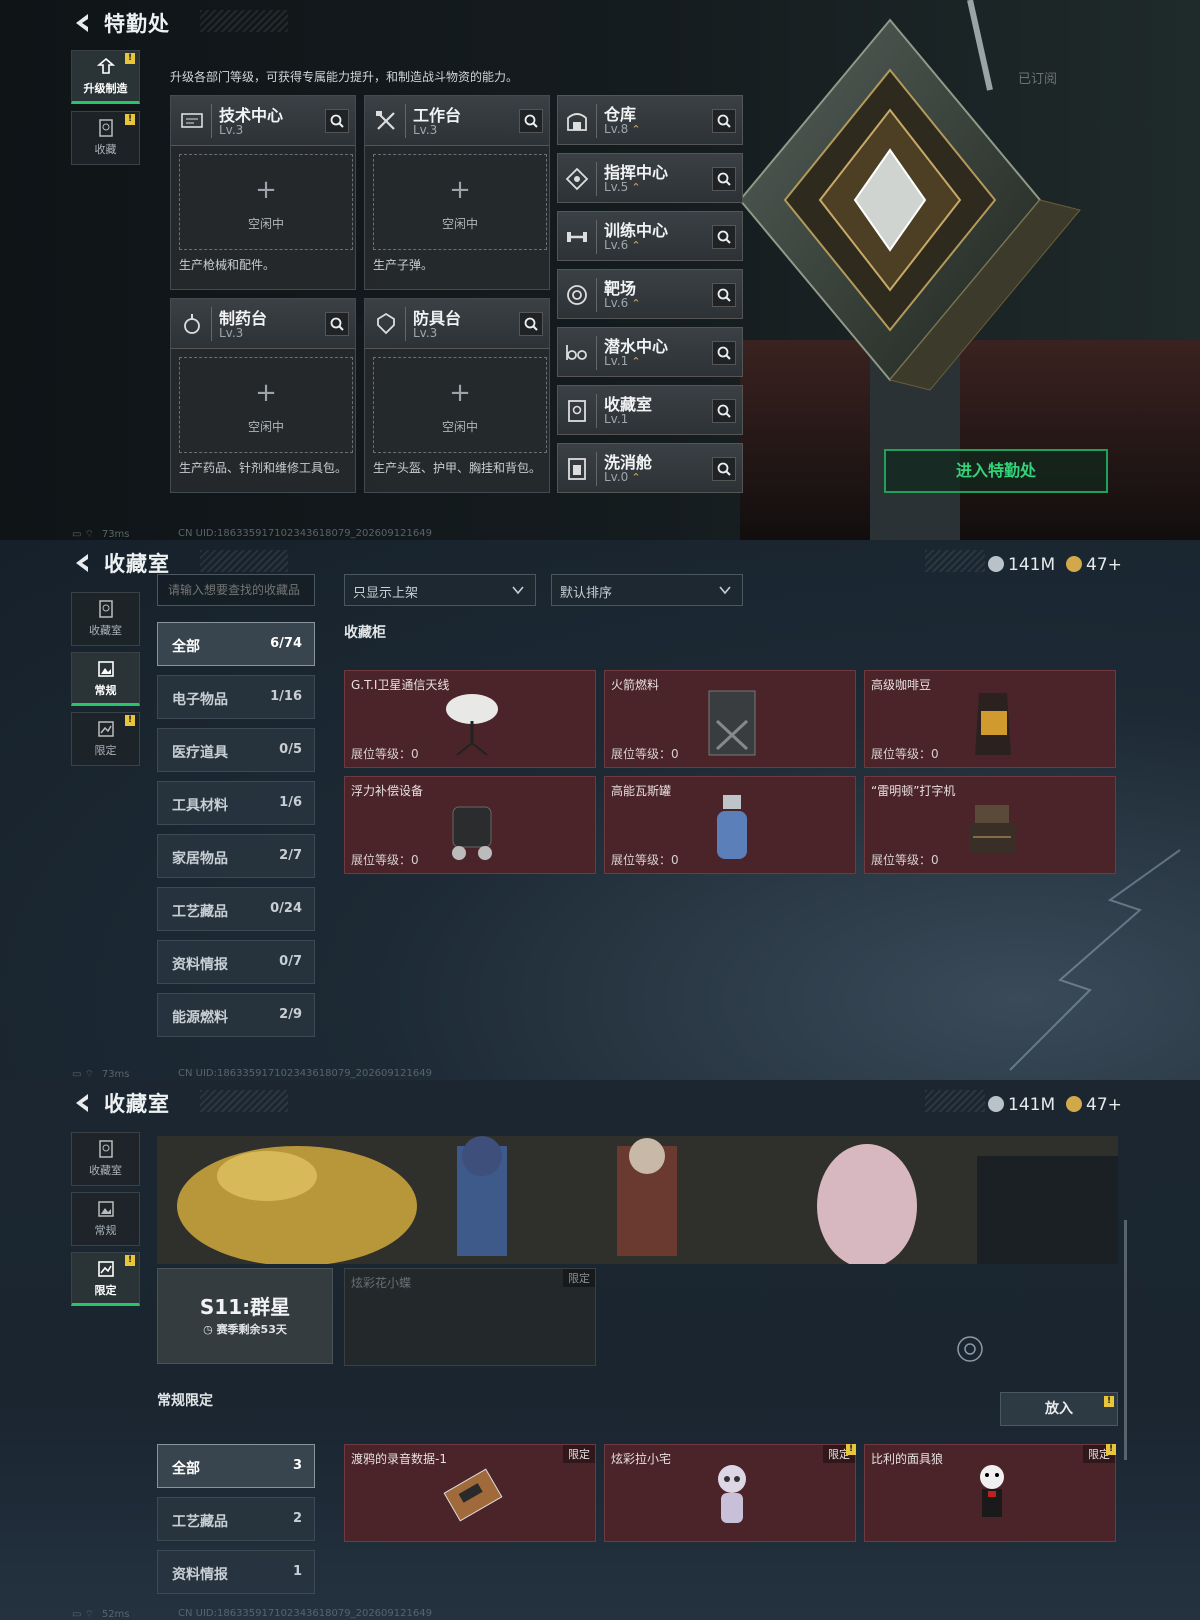  I want to click on workshop-card: 制药台 Lv.3 + 空闲中 生产药品、针剂和维修工具包。, so click(263, 395).